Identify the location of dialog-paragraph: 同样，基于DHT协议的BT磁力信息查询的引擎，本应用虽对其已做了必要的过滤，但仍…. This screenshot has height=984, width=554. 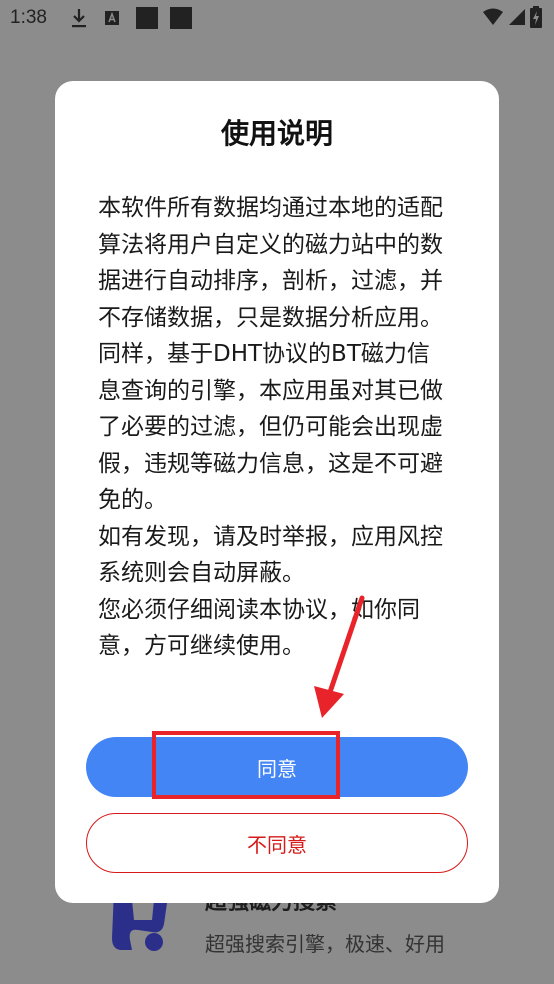
(270, 427).